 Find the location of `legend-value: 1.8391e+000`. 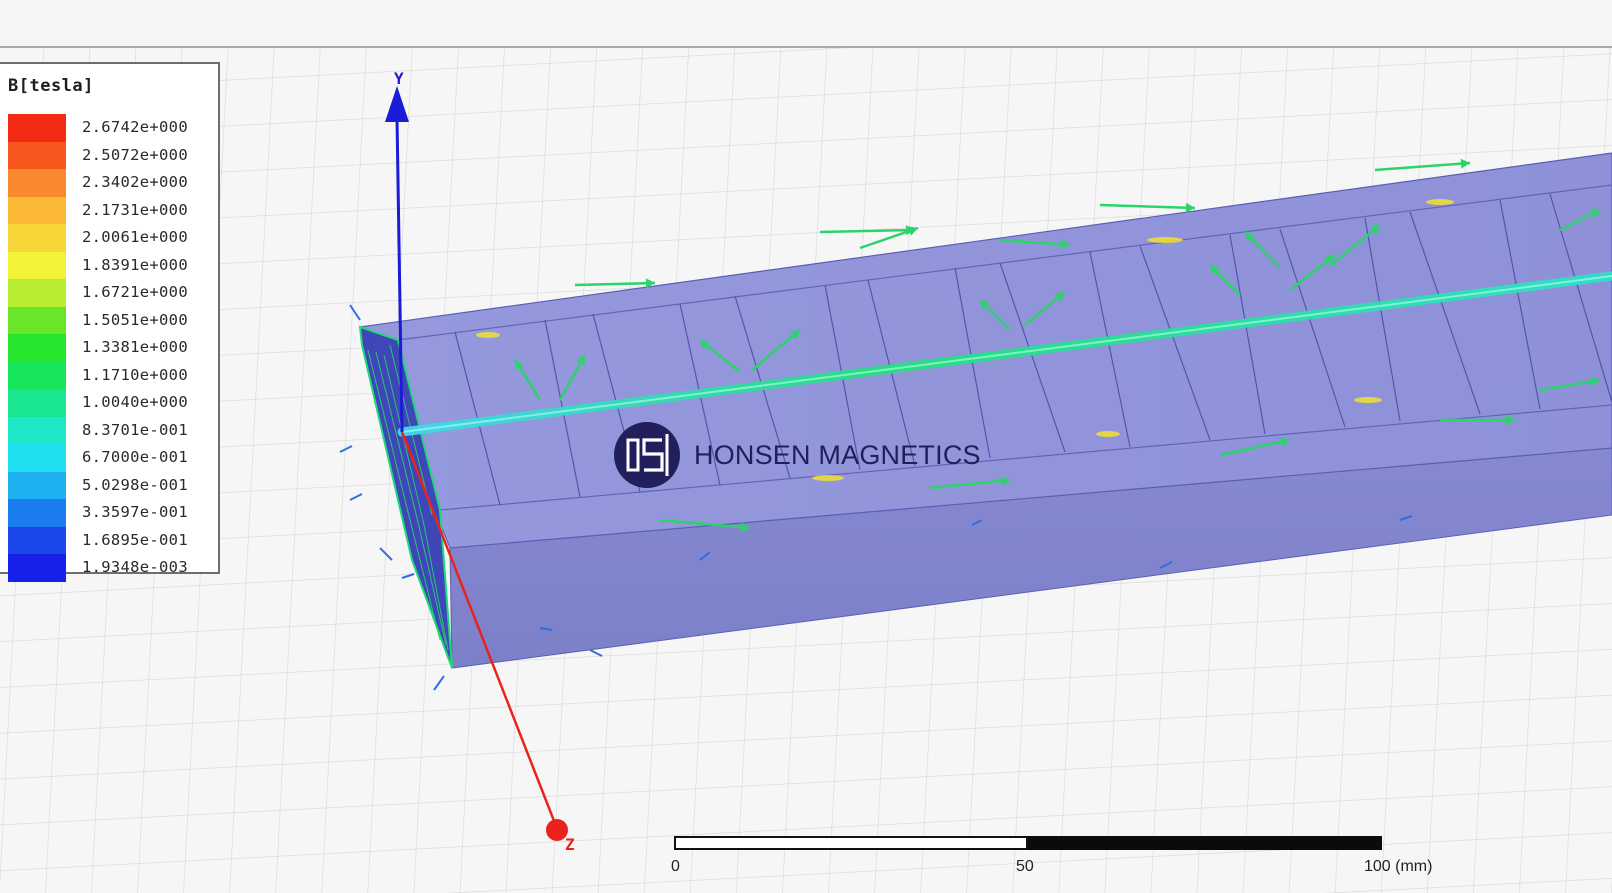

legend-value: 1.8391e+000 is located at coordinates (135, 264).